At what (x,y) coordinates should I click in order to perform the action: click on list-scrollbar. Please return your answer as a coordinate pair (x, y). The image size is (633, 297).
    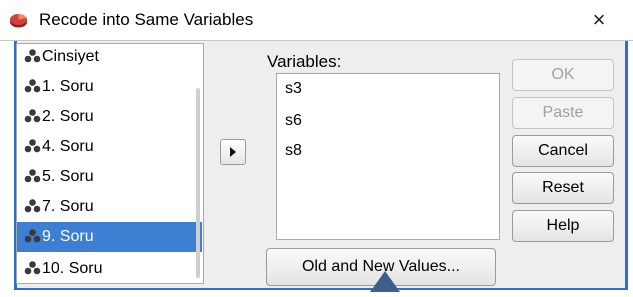
    Looking at the image, I should click on (198, 183).